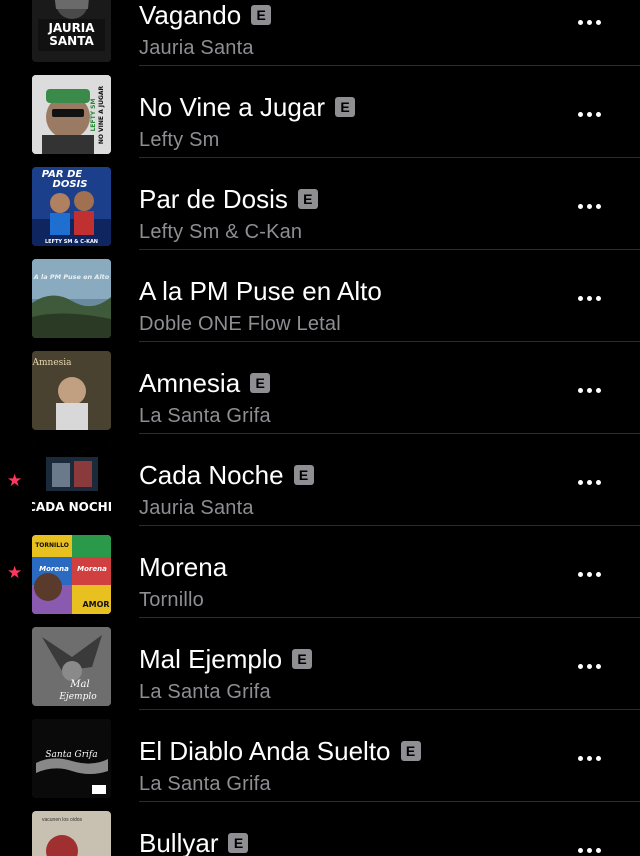 The height and width of the screenshot is (856, 640). What do you see at coordinates (171, 600) in the screenshot?
I see `track-artist: Tornillo` at bounding box center [171, 600].